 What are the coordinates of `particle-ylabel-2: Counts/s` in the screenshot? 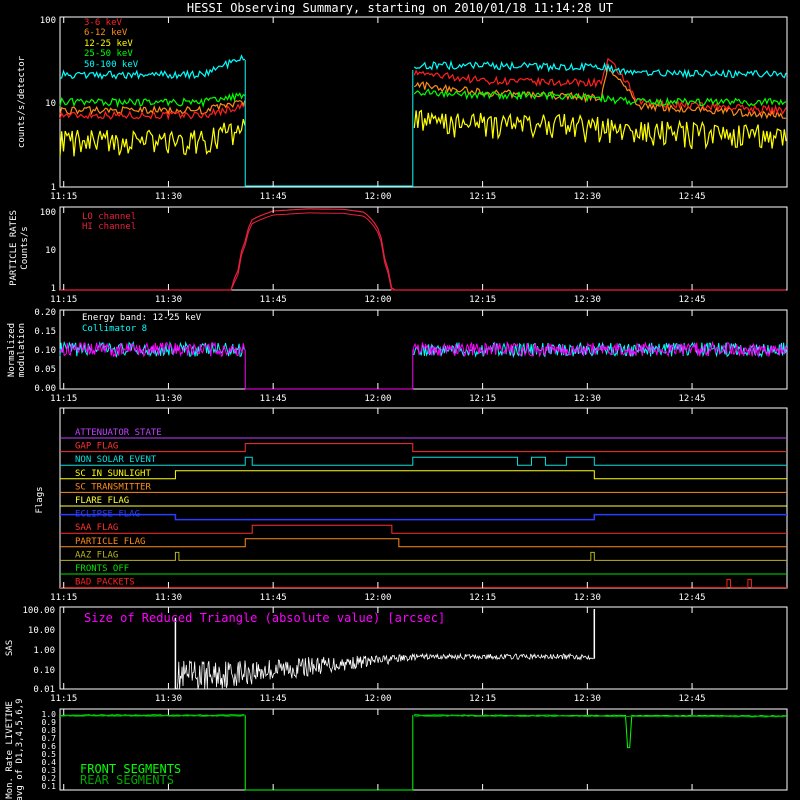 It's located at (25, 247).